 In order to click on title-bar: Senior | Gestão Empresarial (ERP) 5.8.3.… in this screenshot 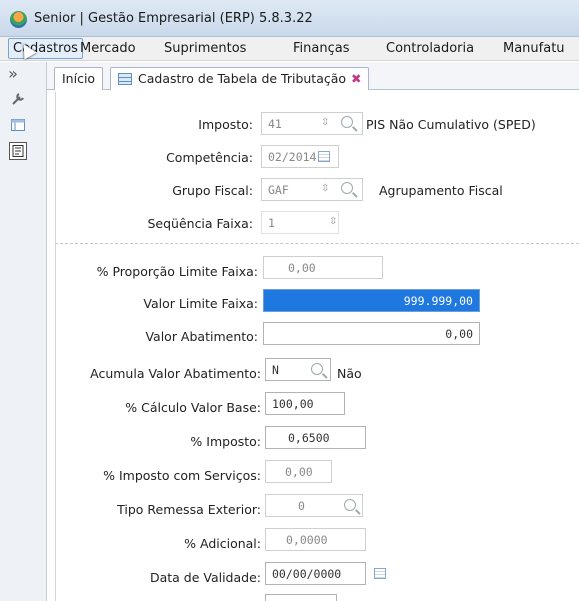, I will do `click(289, 18)`.